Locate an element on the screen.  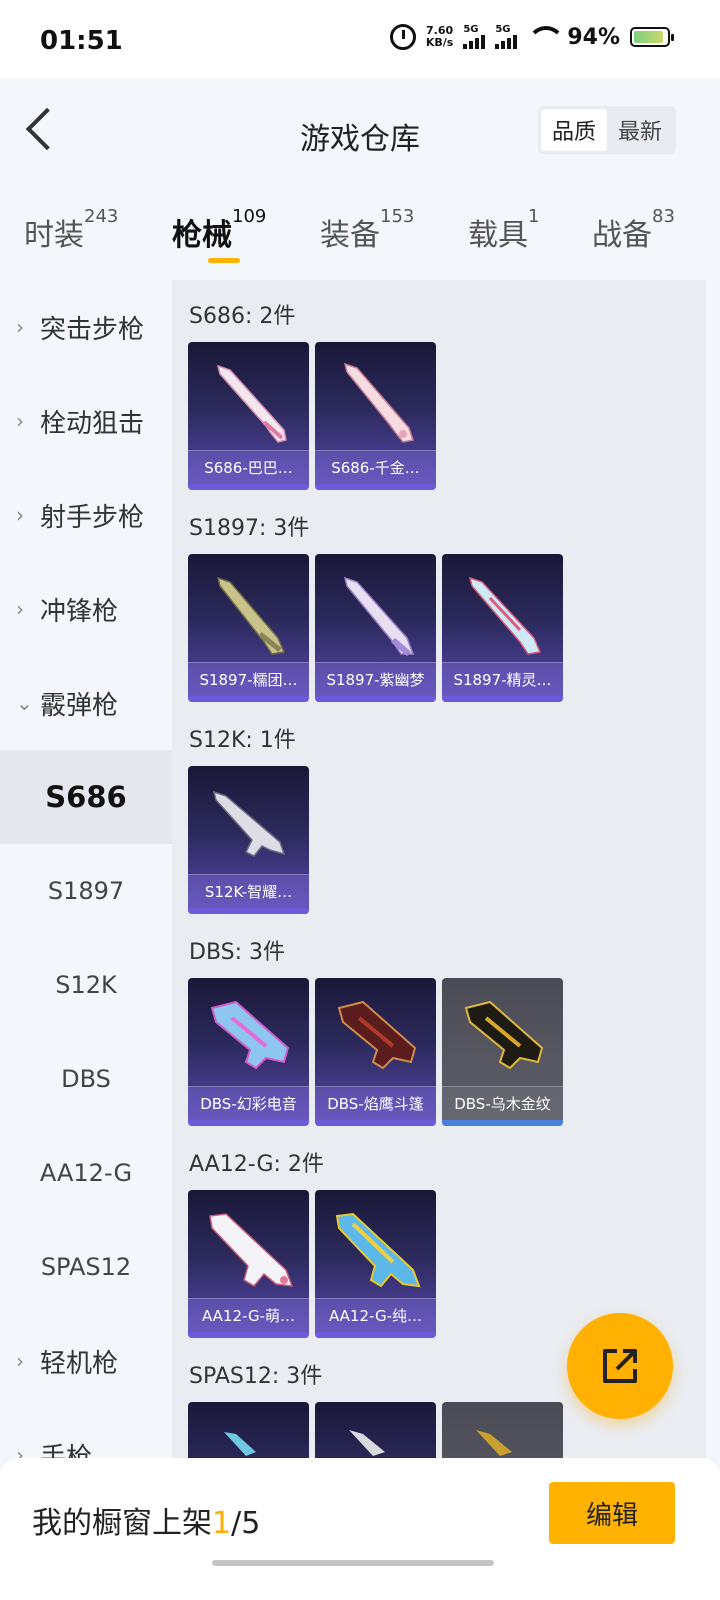
weapon-card: S1897-紫幽梦 is located at coordinates (375, 628).